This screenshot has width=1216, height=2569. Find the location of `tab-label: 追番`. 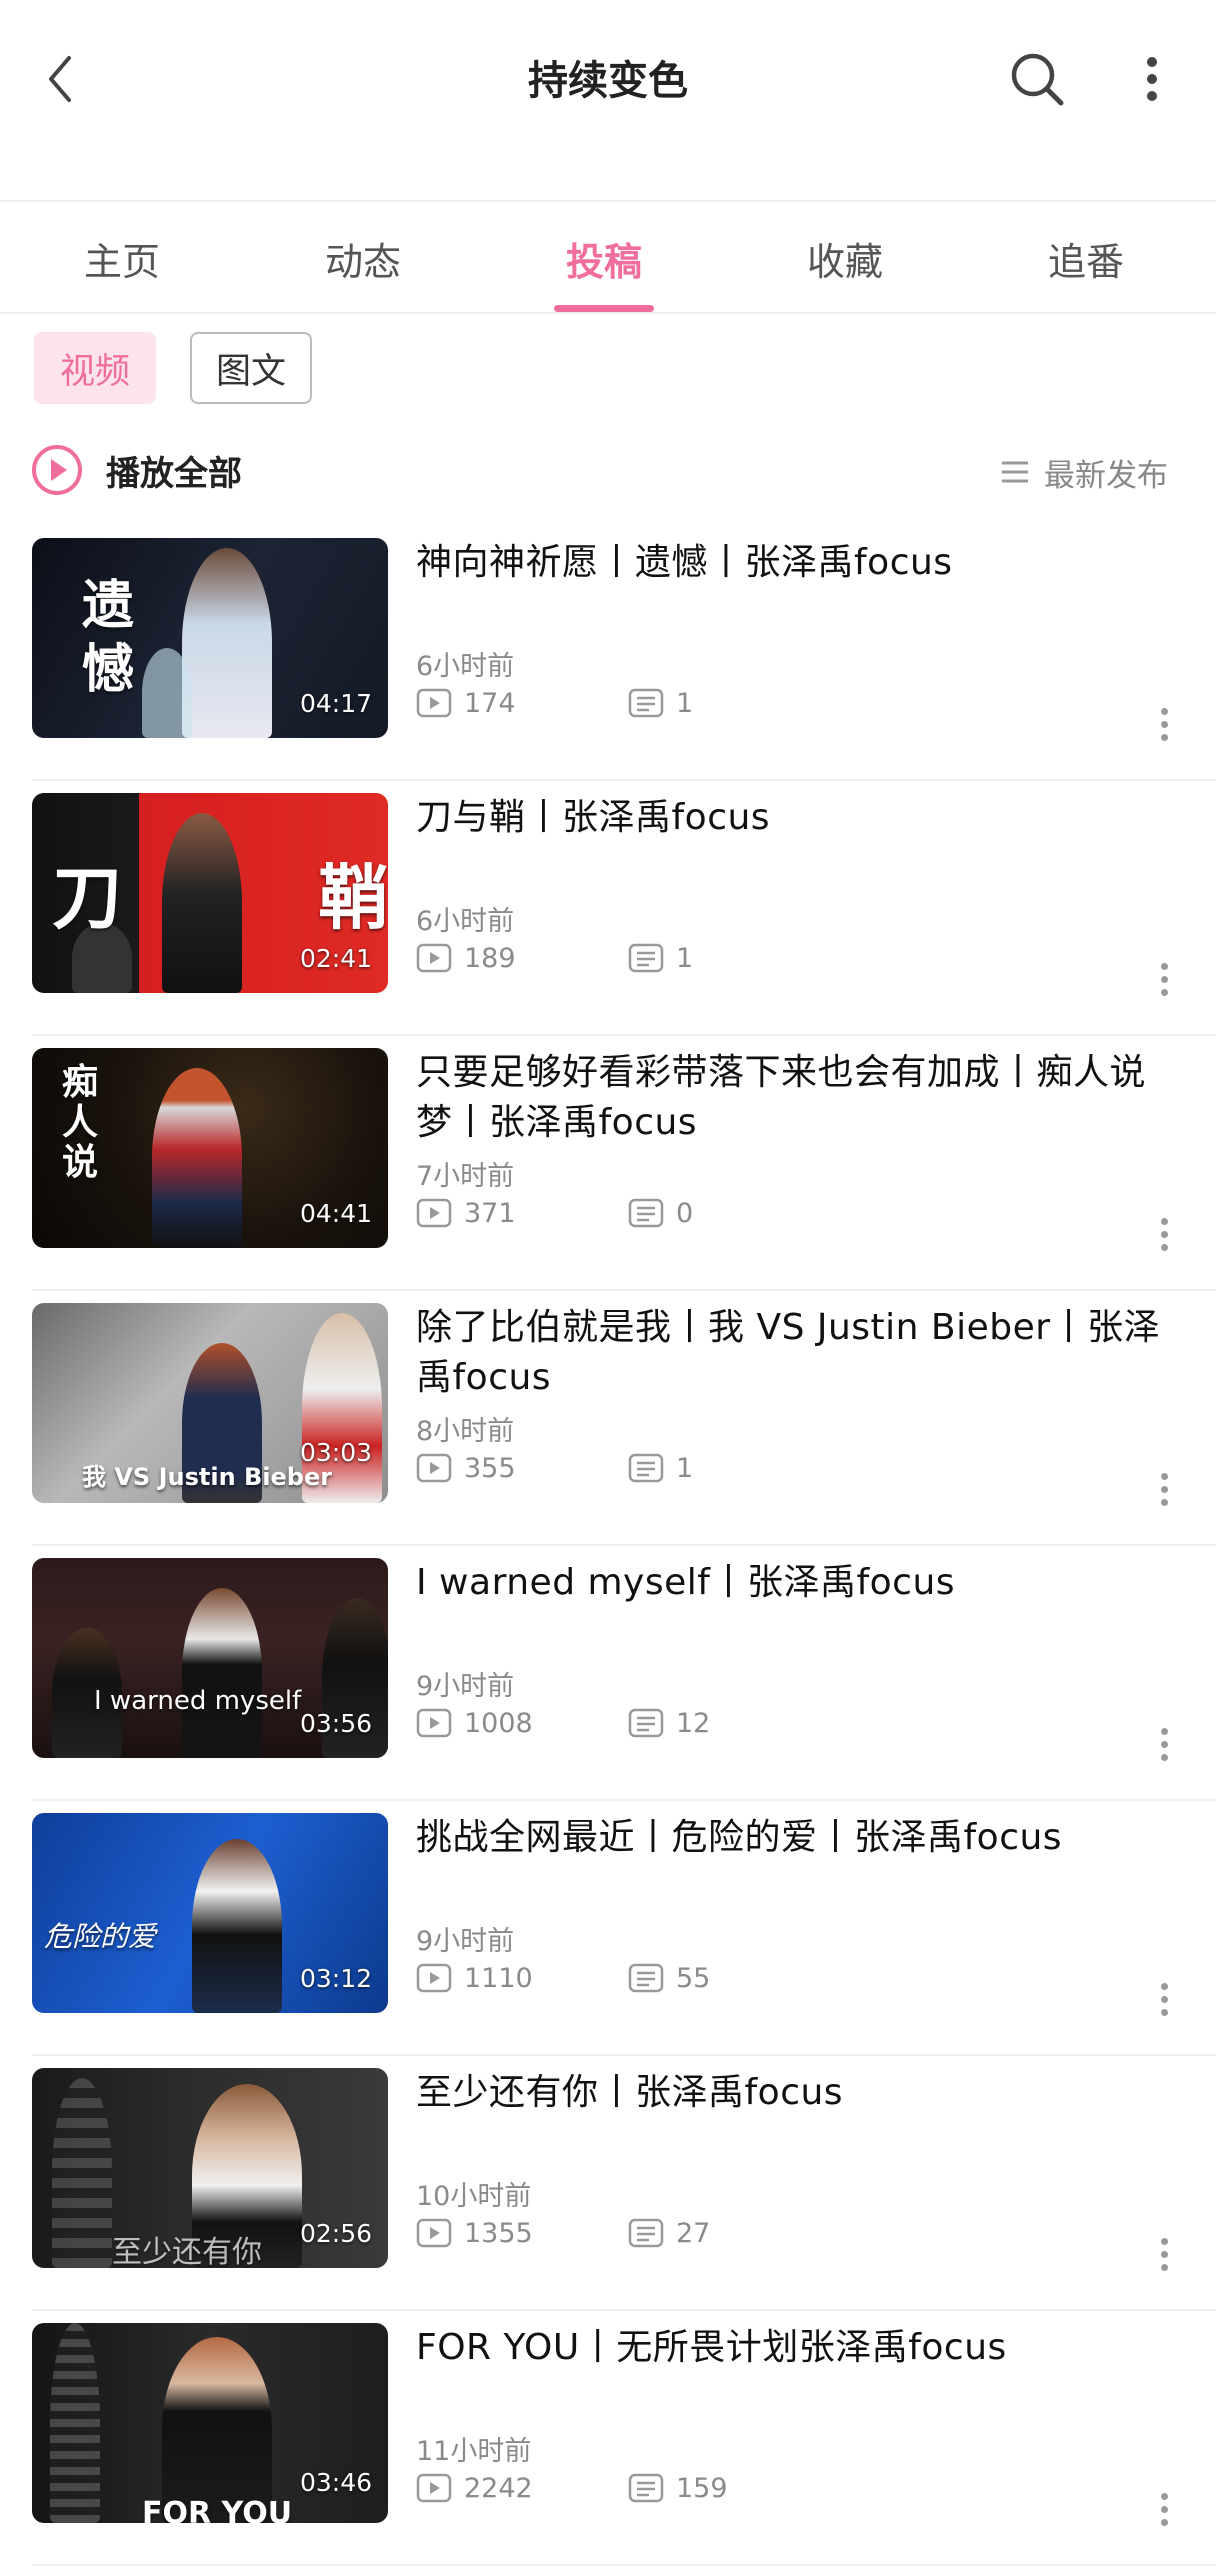

tab-label: 追番 is located at coordinates (1085, 261).